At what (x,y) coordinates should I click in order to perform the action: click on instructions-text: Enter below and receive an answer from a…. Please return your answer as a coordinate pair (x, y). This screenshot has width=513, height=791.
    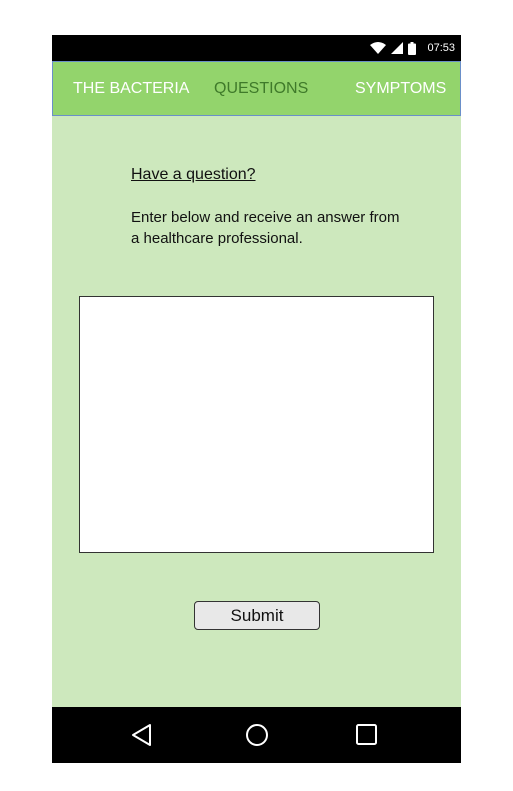
    Looking at the image, I should click on (265, 228).